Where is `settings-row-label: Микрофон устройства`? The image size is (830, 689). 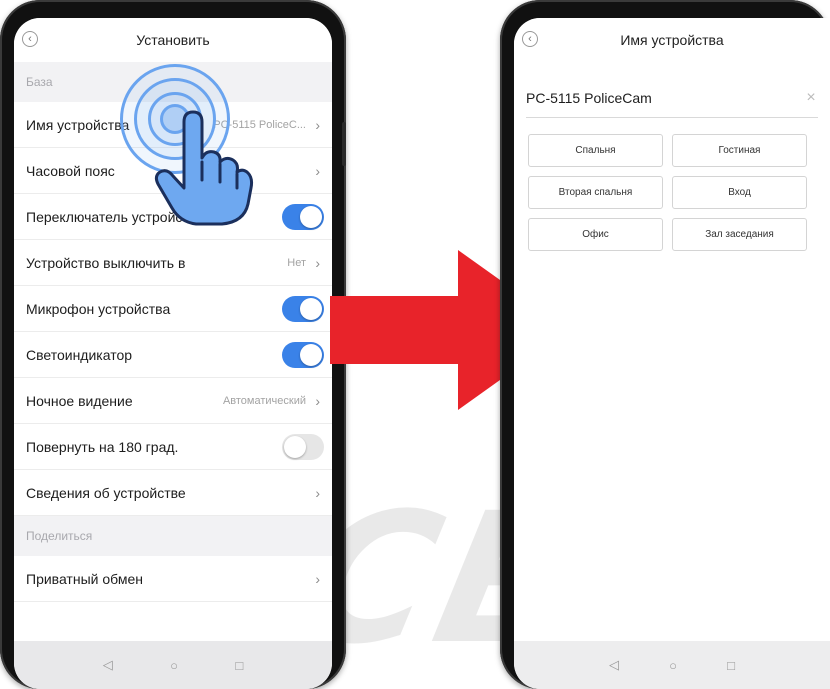
settings-row-label: Микрофон устройства is located at coordinates (98, 308).